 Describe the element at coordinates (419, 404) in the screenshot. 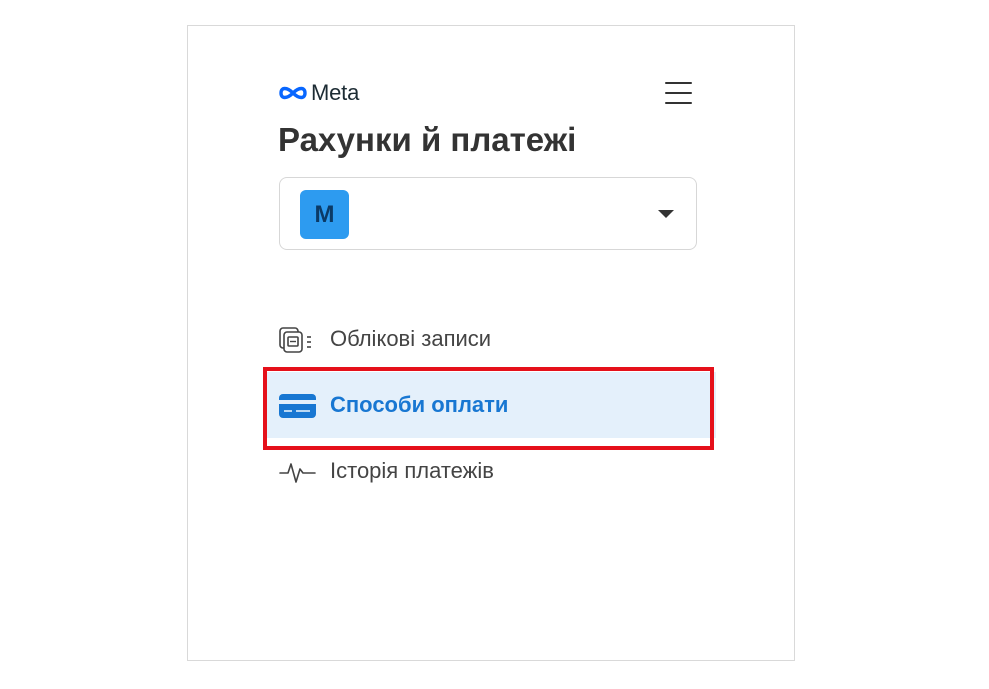

I see `nav-item-label: Способи оплати` at that location.